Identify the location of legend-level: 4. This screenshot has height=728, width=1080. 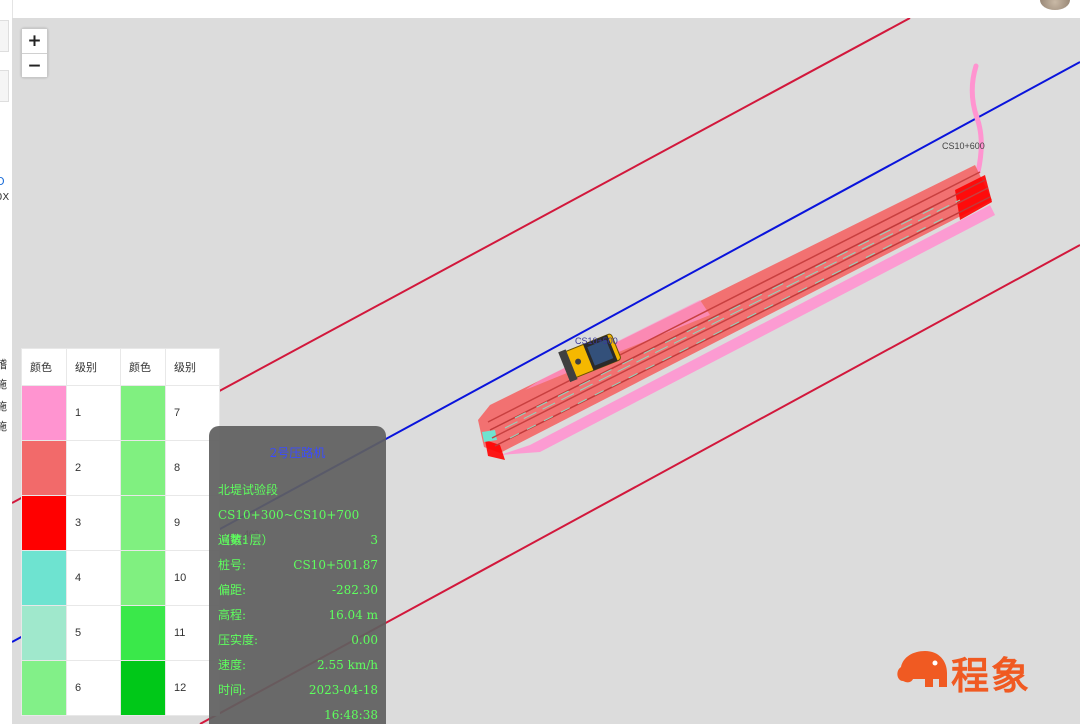
(93, 578).